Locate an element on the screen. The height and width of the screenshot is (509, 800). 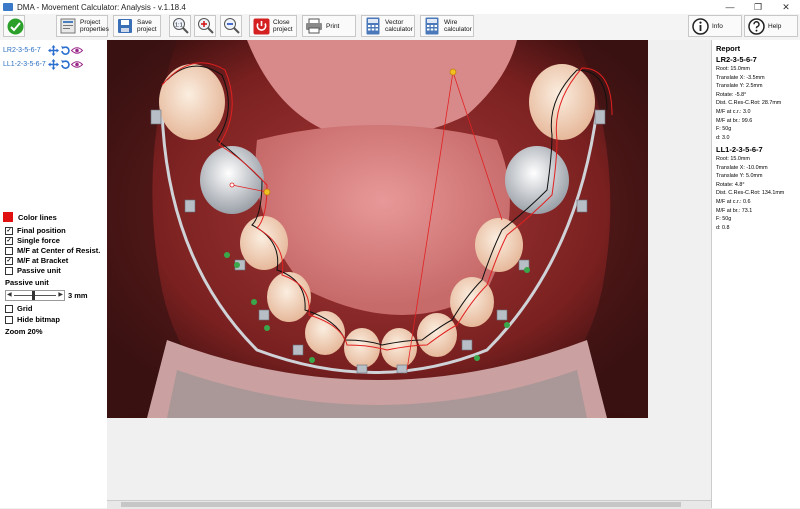
project-properties-button: Project properties is located at coordinates (82, 26).